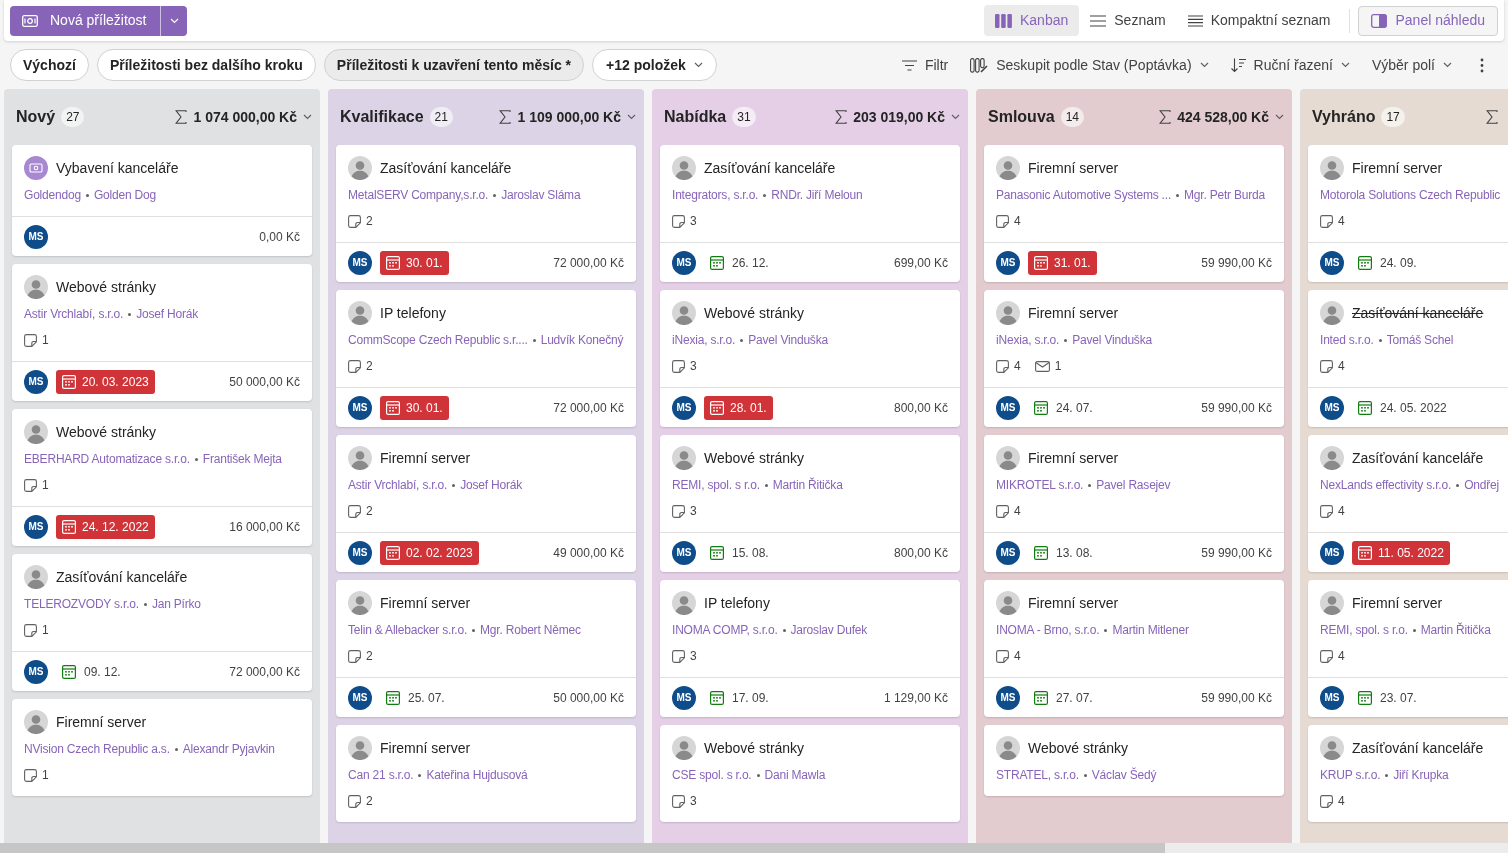 The height and width of the screenshot is (853, 1508). Describe the element at coordinates (1128, 20) in the screenshot. I see `view-tab: Seznam` at that location.